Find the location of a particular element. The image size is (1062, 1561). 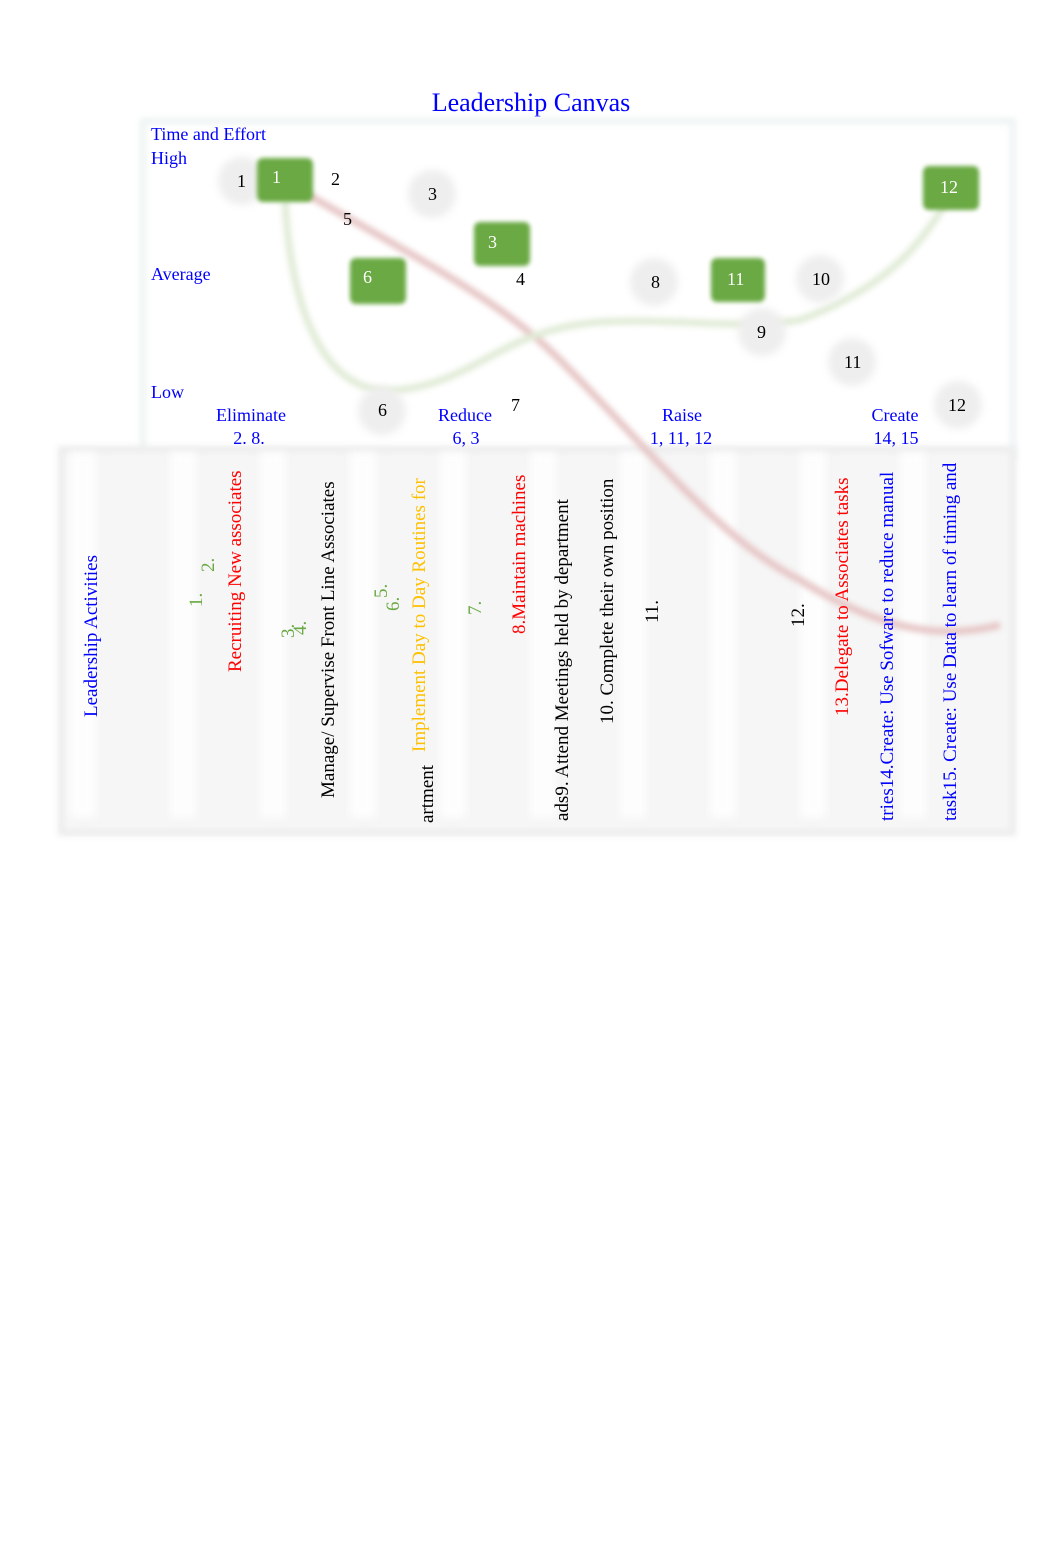

category-eliminate-items: 2. 8. is located at coordinates (249, 438).